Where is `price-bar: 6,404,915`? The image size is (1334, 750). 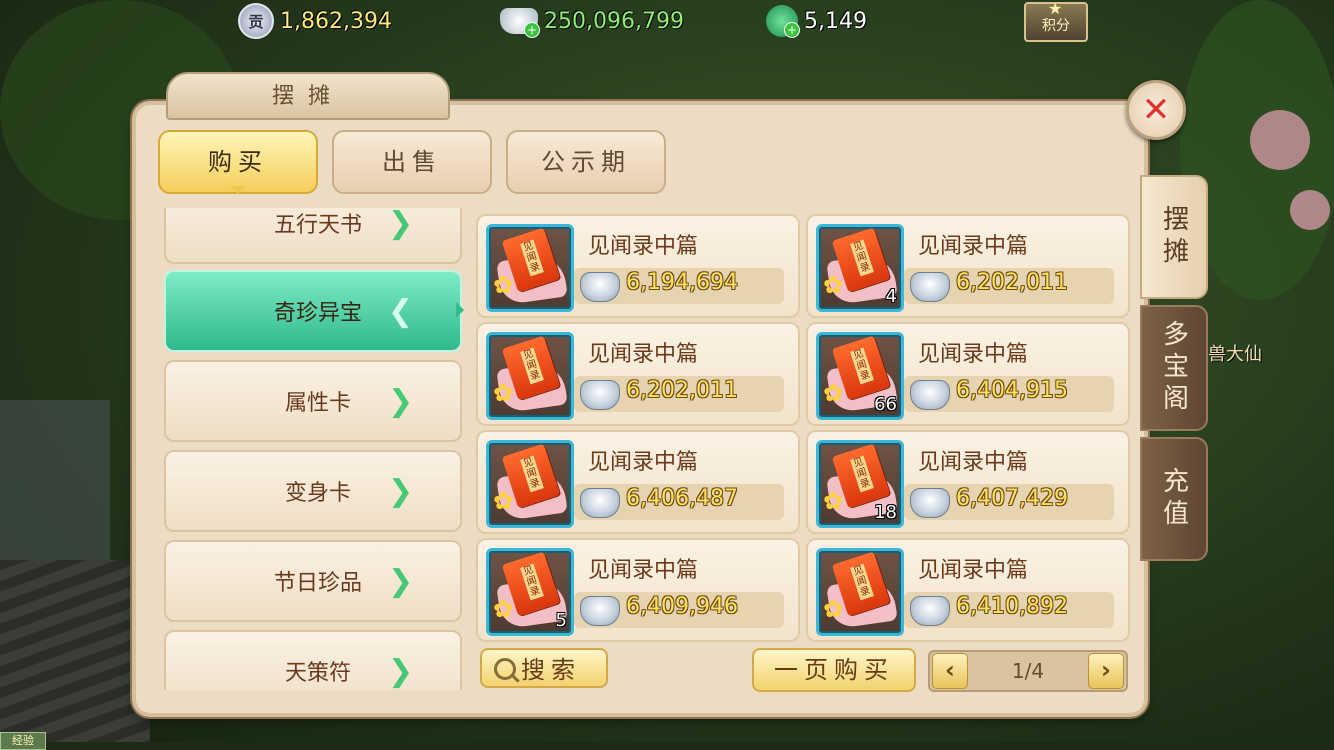 price-bar: 6,404,915 is located at coordinates (1009, 394).